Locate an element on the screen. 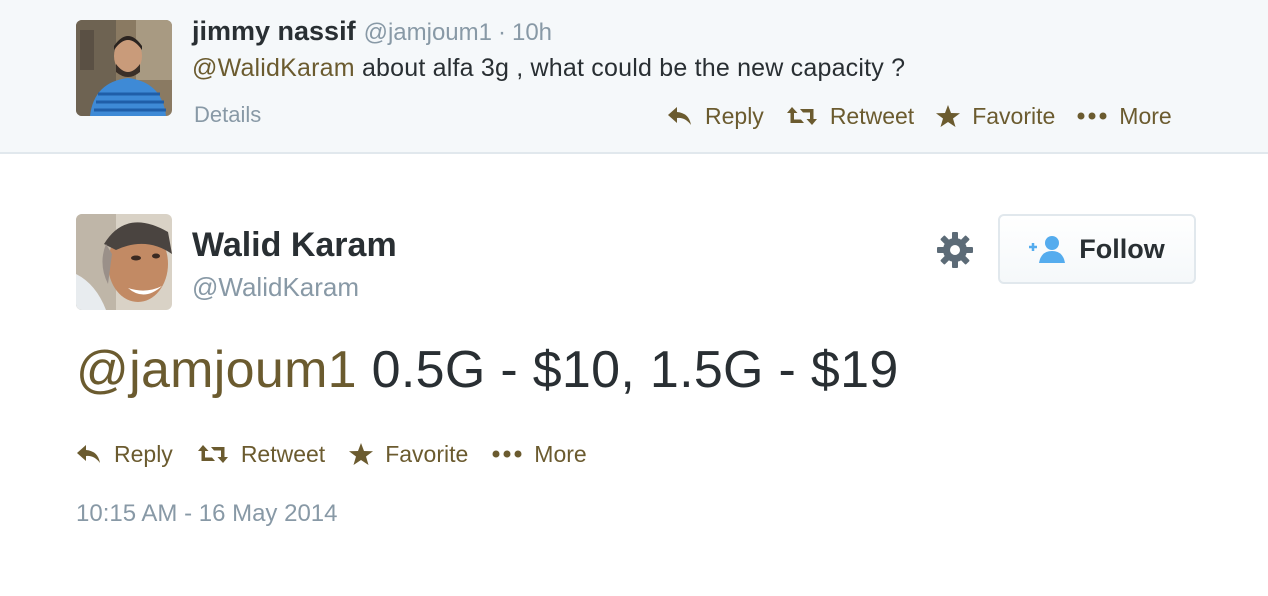 Image resolution: width=1268 pixels, height=596 pixels. tweet-header: jimmy nassif @jamjoum1 · 10h is located at coordinates (372, 33).